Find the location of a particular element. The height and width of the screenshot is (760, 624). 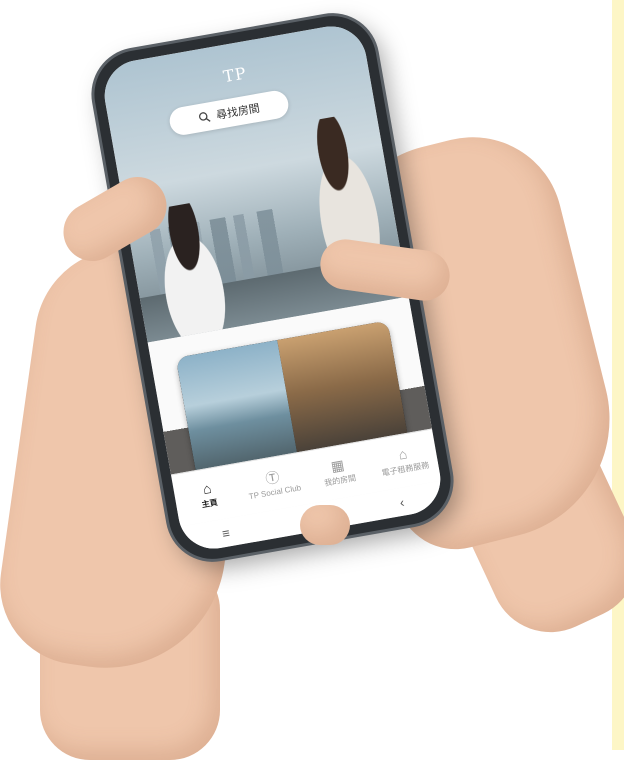

home-icon: ⌂ is located at coordinates (207, 488).